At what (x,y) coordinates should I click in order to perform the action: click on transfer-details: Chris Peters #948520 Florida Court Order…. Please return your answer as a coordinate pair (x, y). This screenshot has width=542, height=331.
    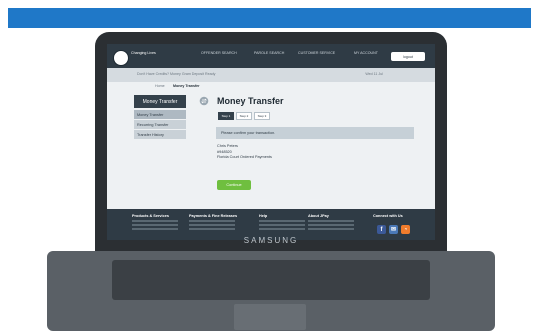
    Looking at the image, I should click on (244, 152).